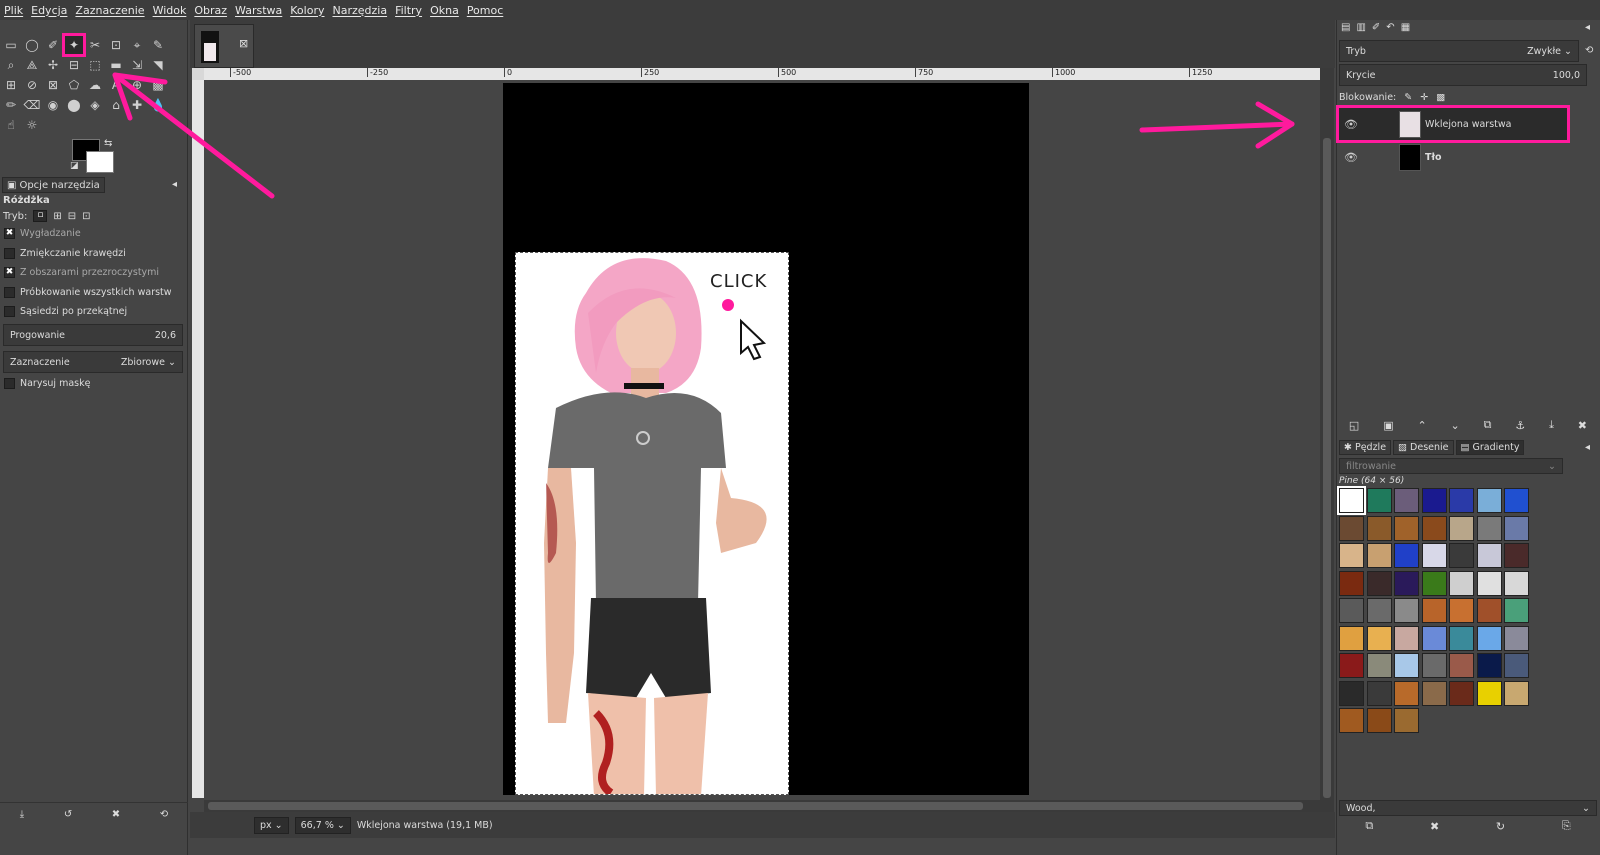 This screenshot has width=1600, height=855. Describe the element at coordinates (322, 825) in the screenshot. I see `zoom-dropdown: 66,7 % ⌄` at that location.